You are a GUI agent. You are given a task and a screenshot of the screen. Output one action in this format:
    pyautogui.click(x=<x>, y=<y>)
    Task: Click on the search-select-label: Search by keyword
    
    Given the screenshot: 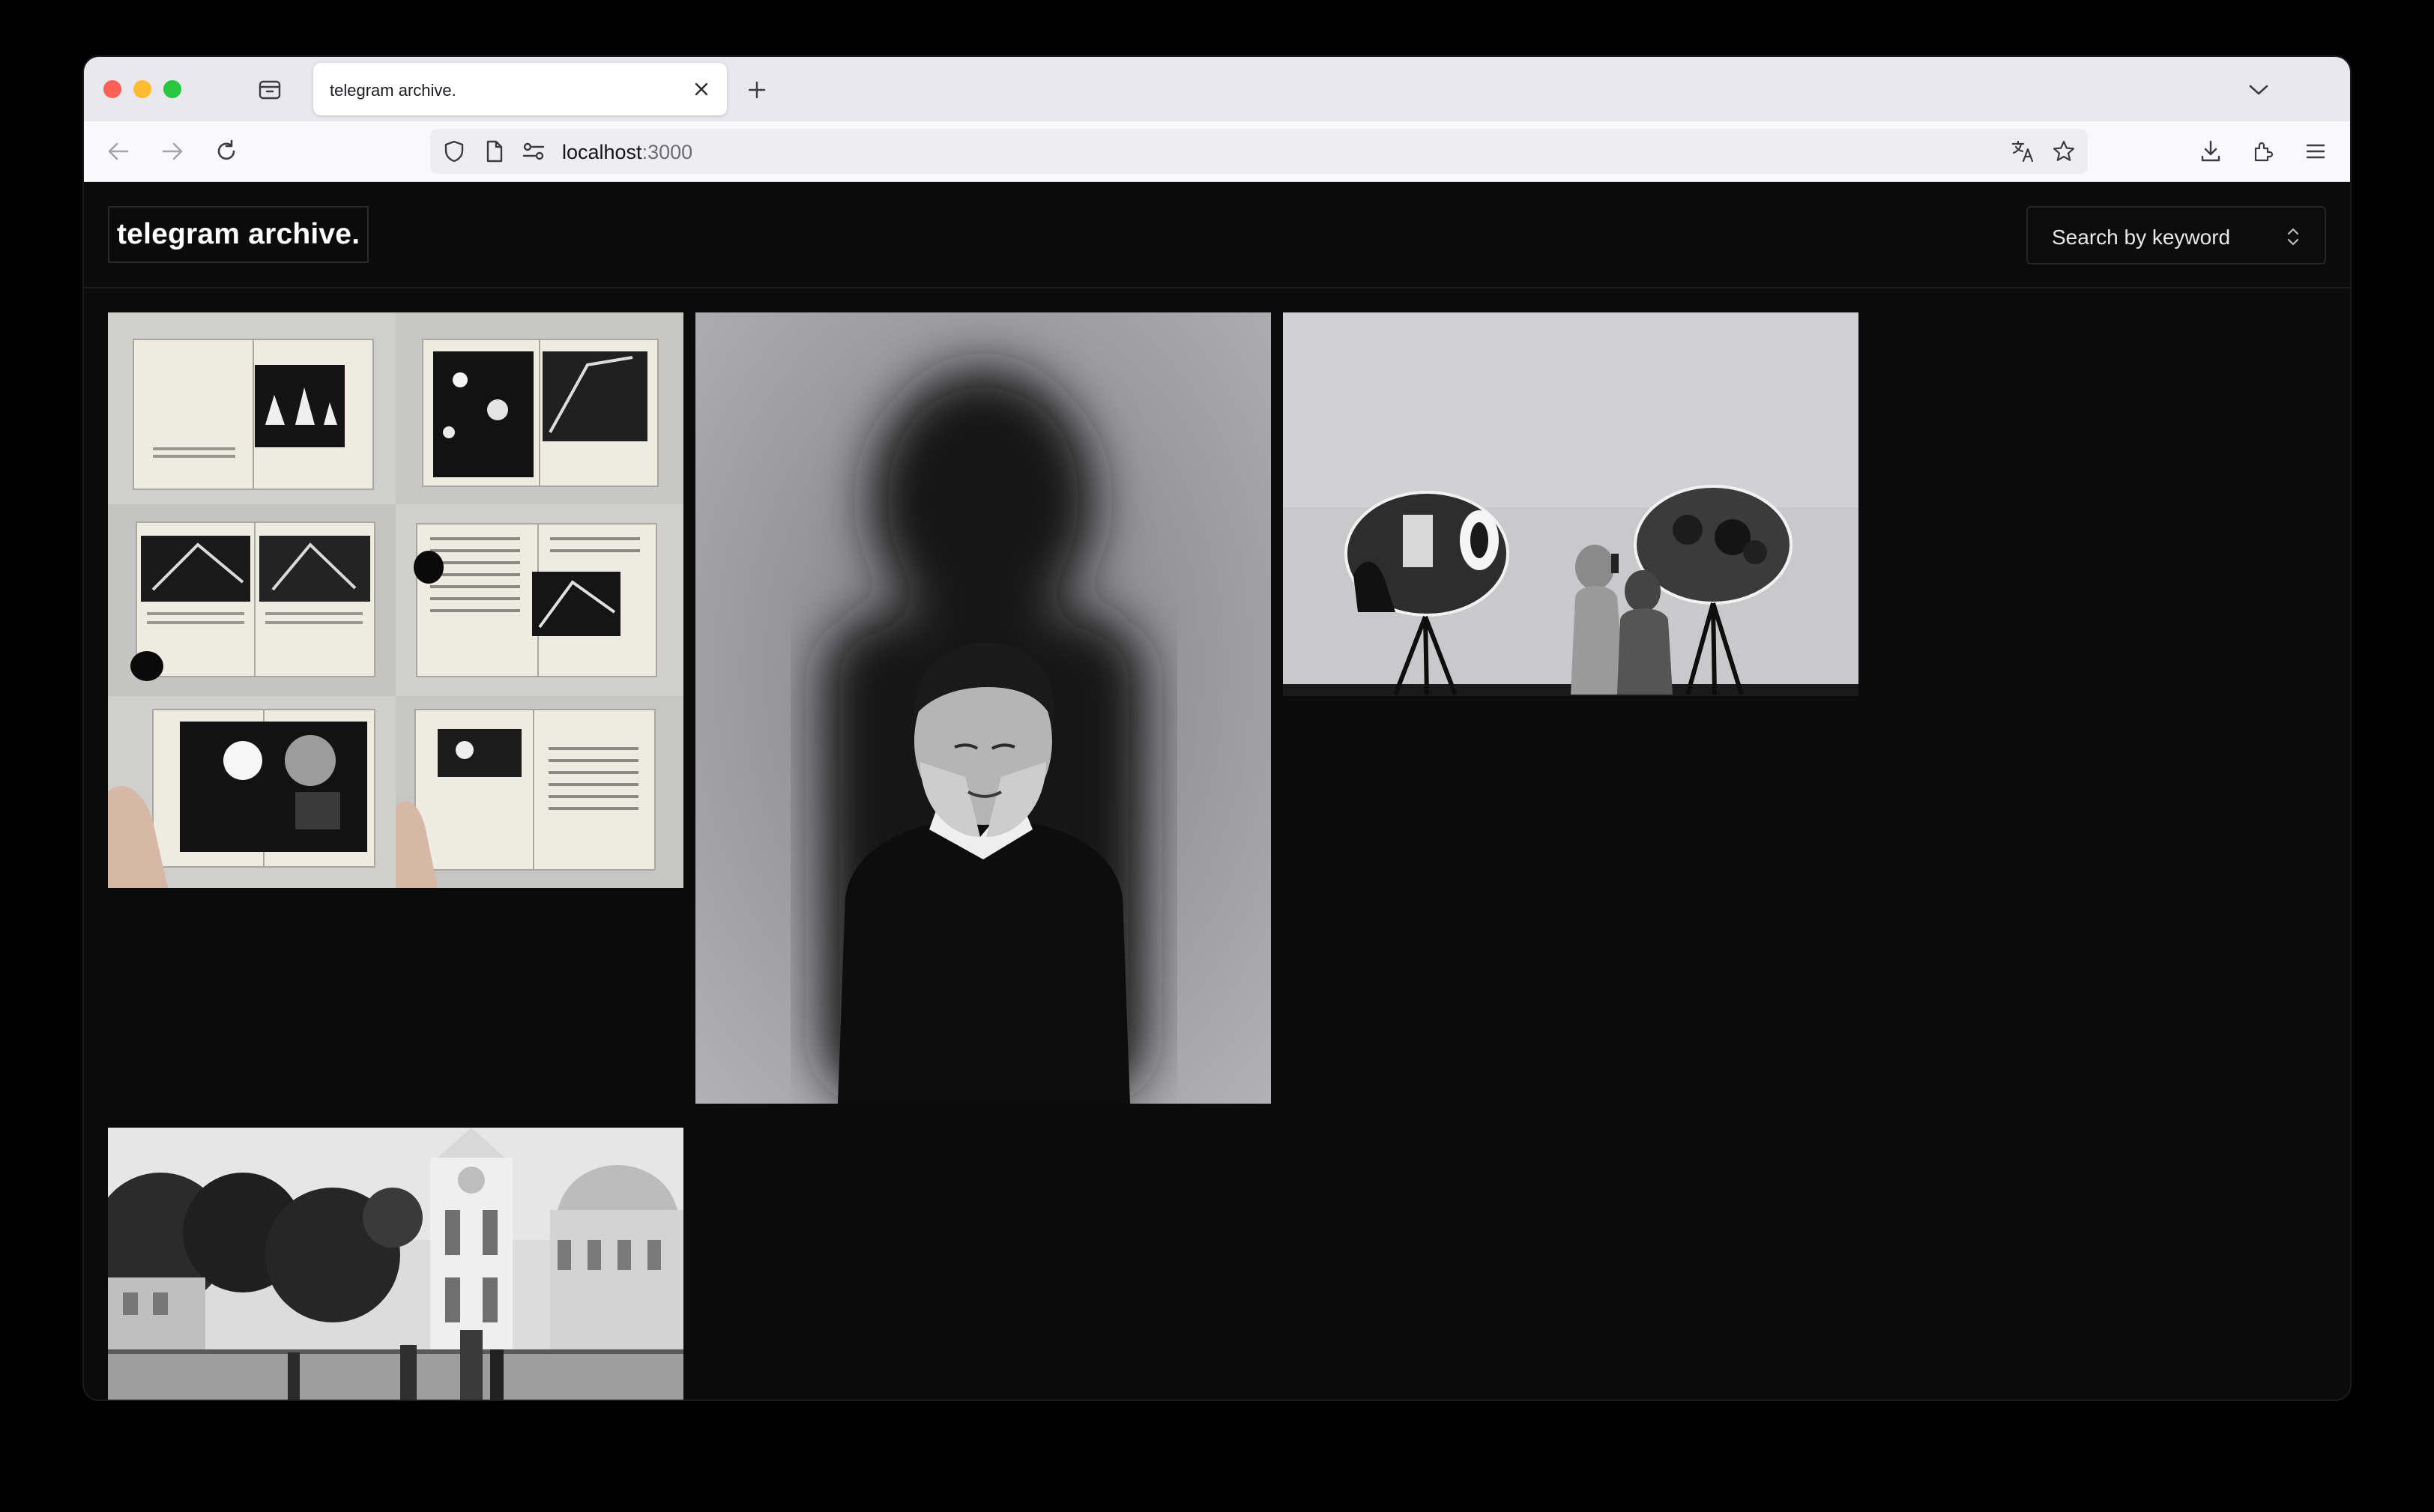 What is the action you would take?
    pyautogui.click(x=2141, y=237)
    